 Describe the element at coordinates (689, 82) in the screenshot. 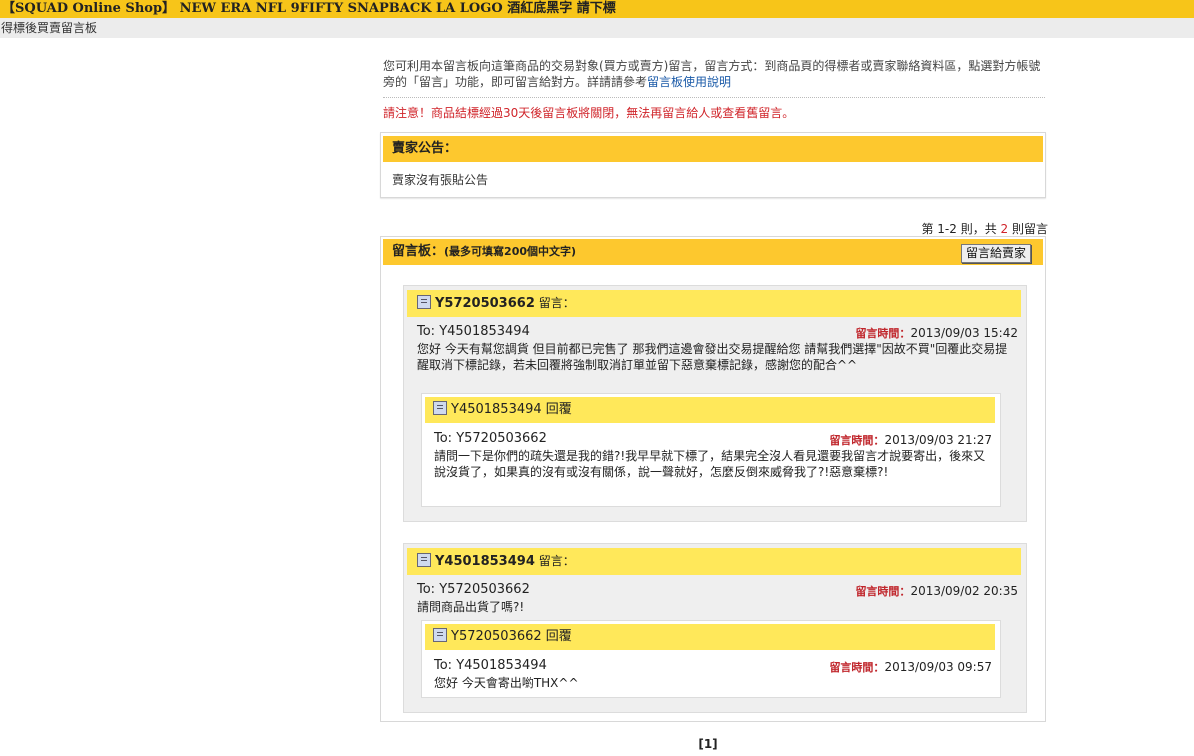

I see `help-link: 留言板使用說明` at that location.